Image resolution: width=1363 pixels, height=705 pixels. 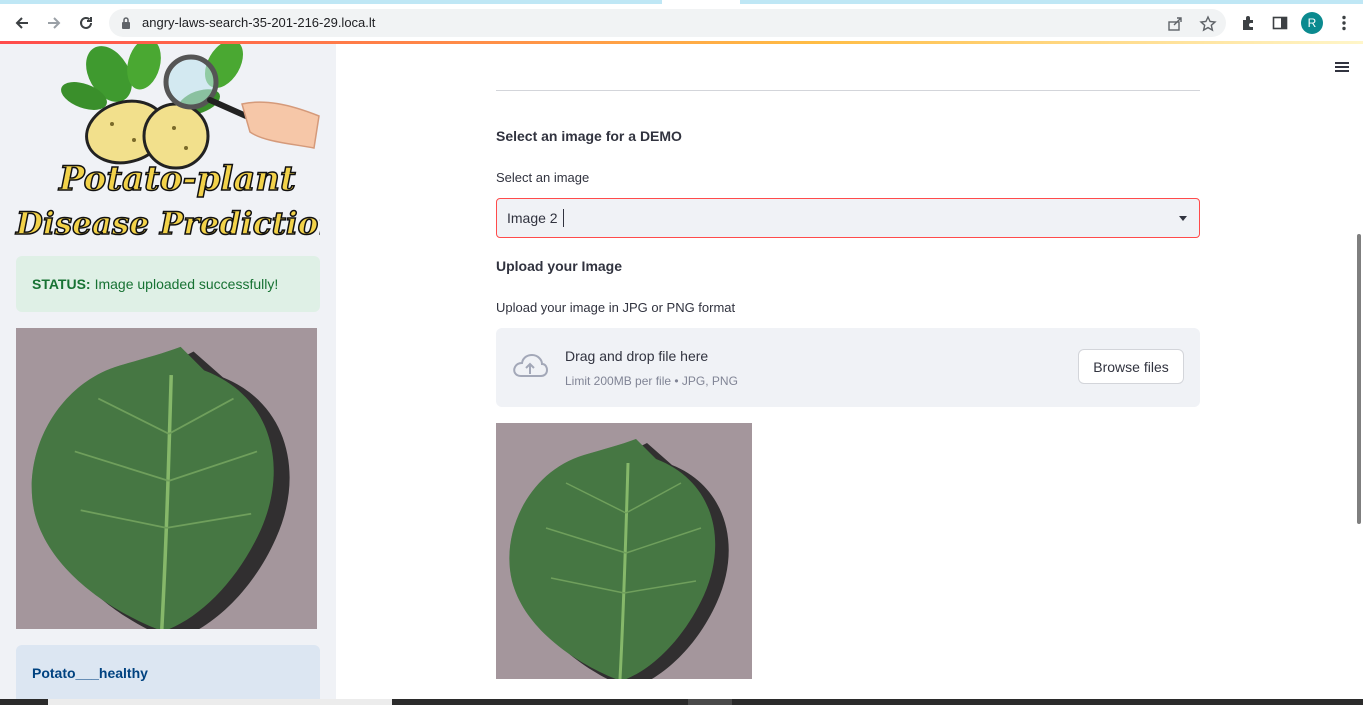 What do you see at coordinates (22, 23) in the screenshot?
I see `back-icon` at bounding box center [22, 23].